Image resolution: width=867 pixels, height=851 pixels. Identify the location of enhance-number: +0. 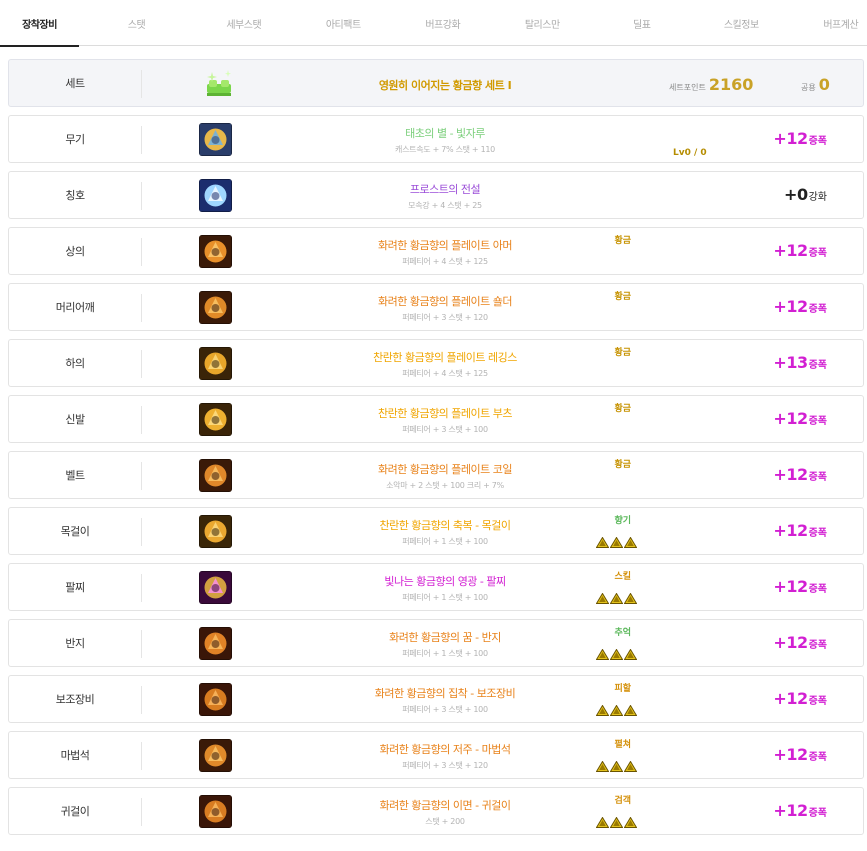
(796, 194).